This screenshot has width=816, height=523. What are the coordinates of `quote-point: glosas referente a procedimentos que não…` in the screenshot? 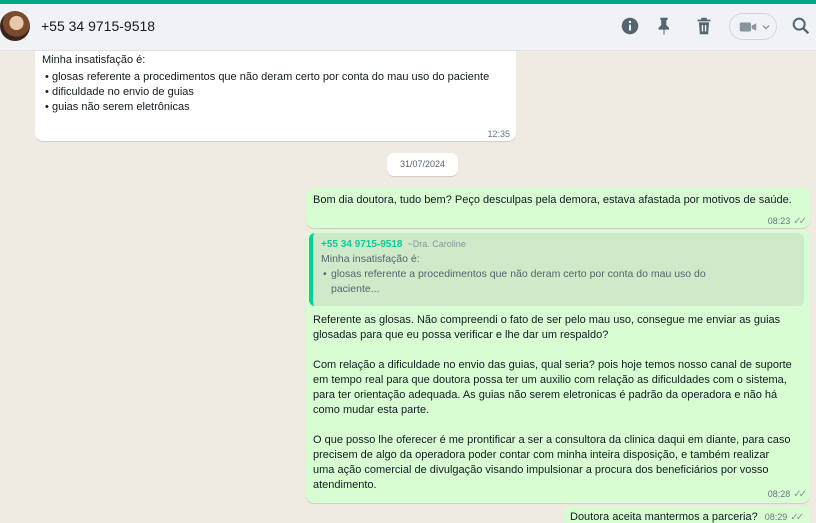 It's located at (518, 281).